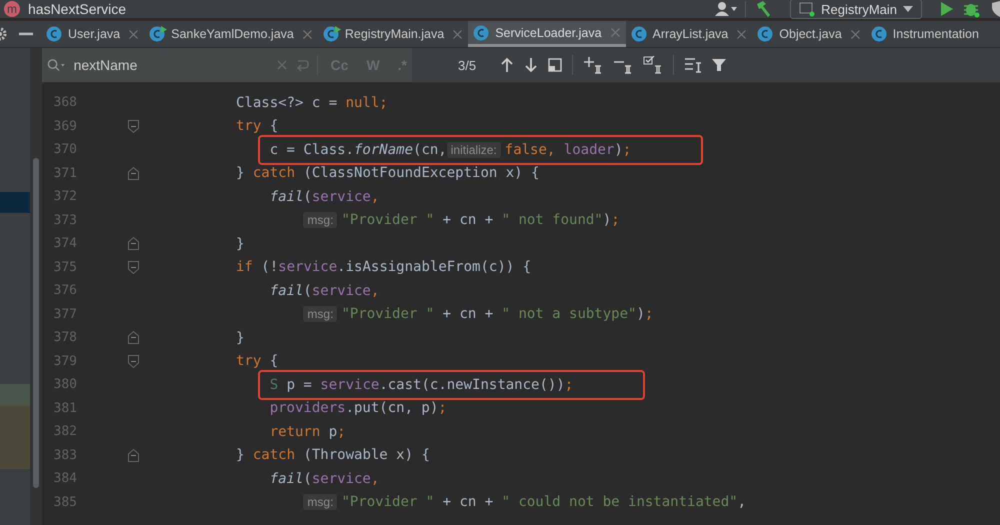 This screenshot has height=525, width=1000. Describe the element at coordinates (64, 338) in the screenshot. I see `line-number: 378` at that location.